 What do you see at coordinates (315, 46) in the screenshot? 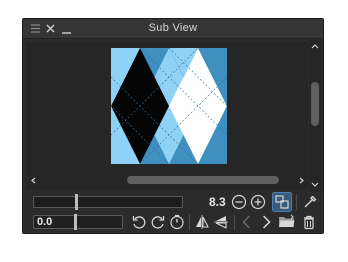
I see `scroll-up-icon` at bounding box center [315, 46].